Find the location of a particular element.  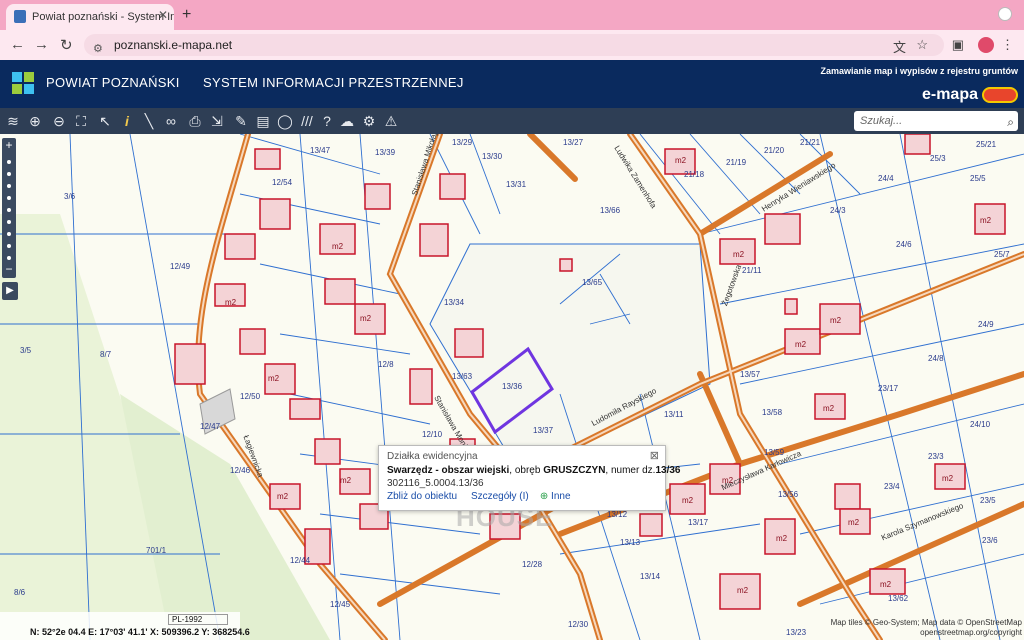

parcel-number-label: 13/11 is located at coordinates (674, 414).